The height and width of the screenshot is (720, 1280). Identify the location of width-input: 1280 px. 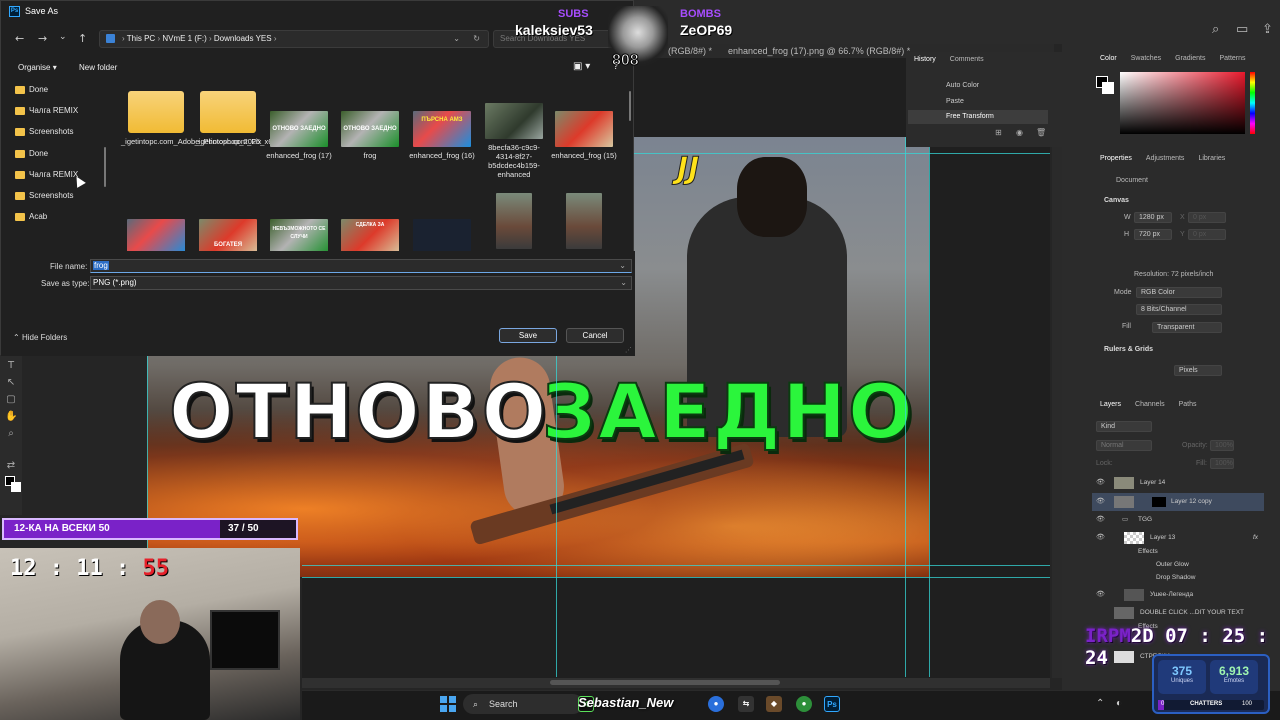
(1153, 217).